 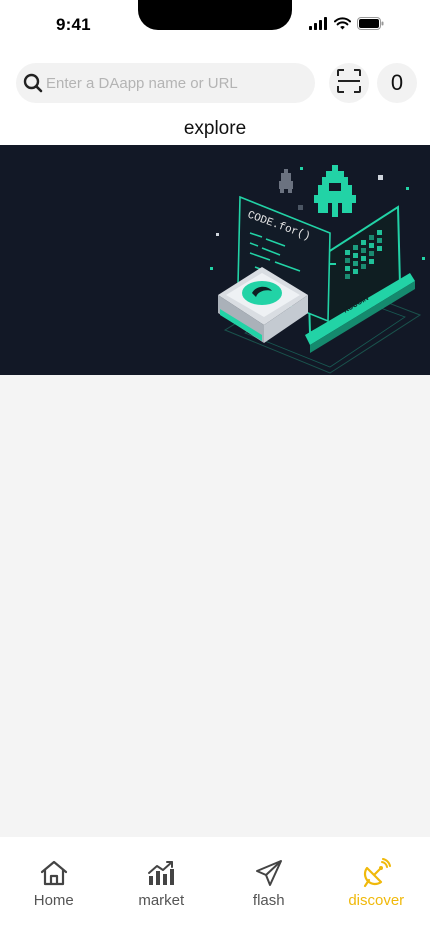 I want to click on status-icons, so click(x=346, y=26).